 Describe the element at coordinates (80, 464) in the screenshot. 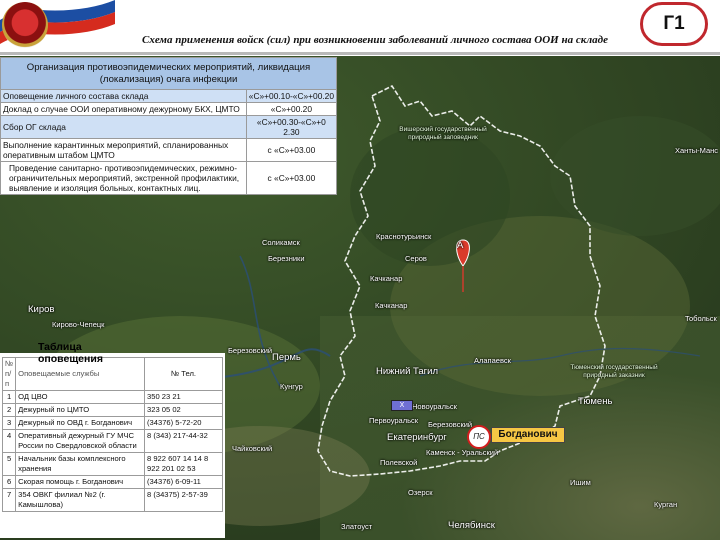

I see `row-service: Начальник базы комплексного хранения` at that location.